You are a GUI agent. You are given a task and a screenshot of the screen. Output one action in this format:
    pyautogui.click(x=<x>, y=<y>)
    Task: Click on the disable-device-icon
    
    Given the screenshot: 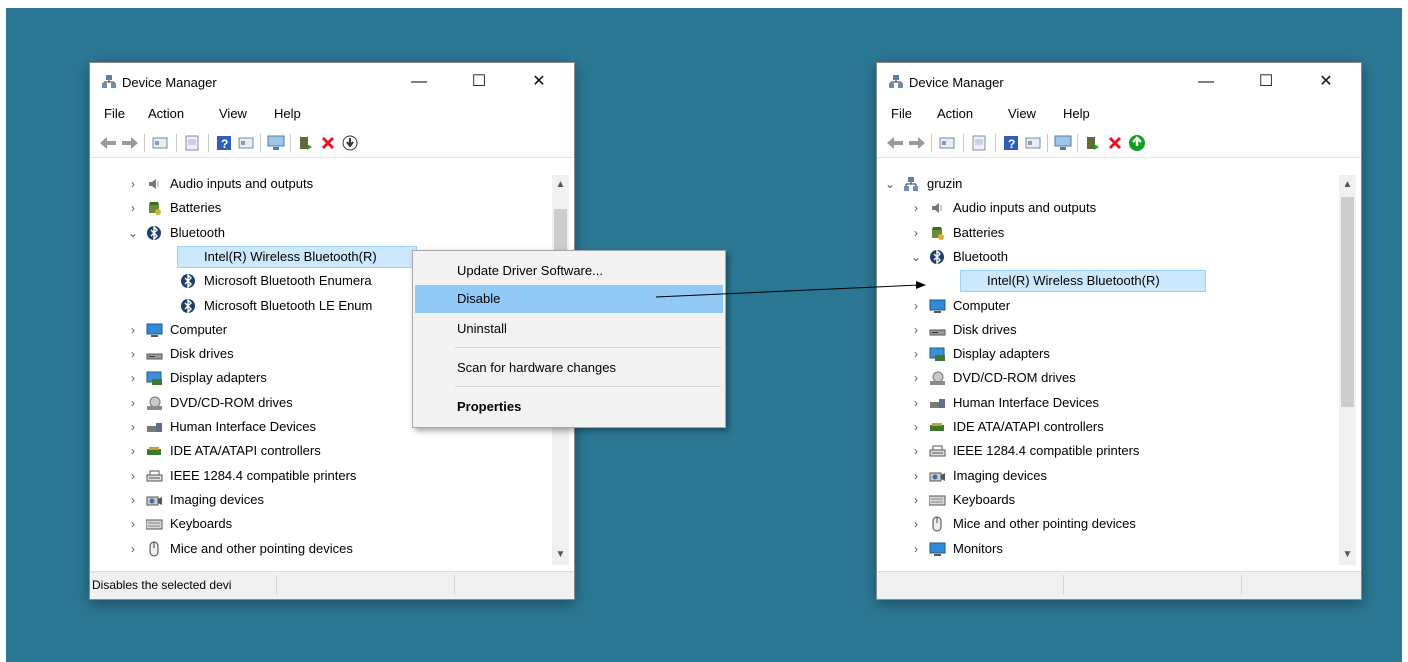 What is the action you would take?
    pyautogui.click(x=350, y=143)
    